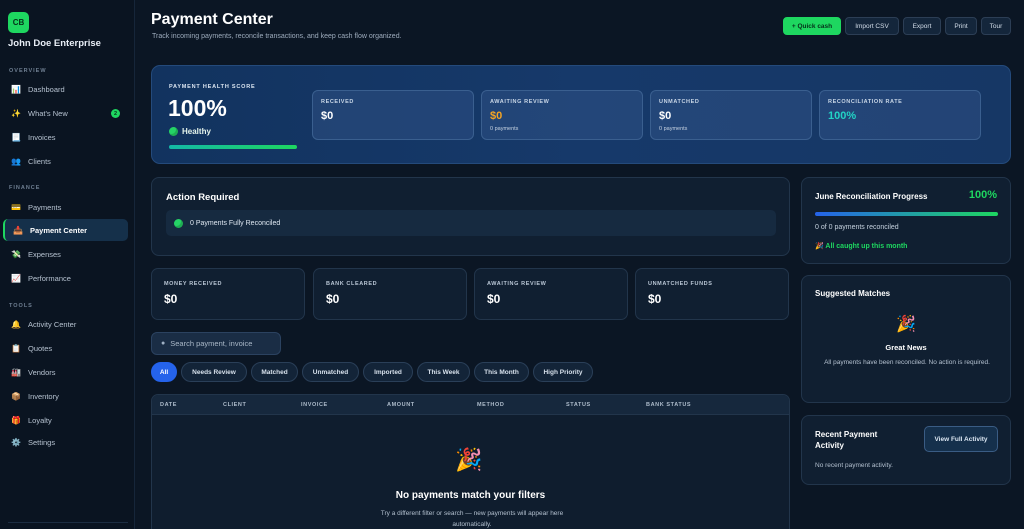 This screenshot has width=1024, height=529. Describe the element at coordinates (330, 372) in the screenshot. I see `filter-chip-unmatched: Unmatched` at that location.